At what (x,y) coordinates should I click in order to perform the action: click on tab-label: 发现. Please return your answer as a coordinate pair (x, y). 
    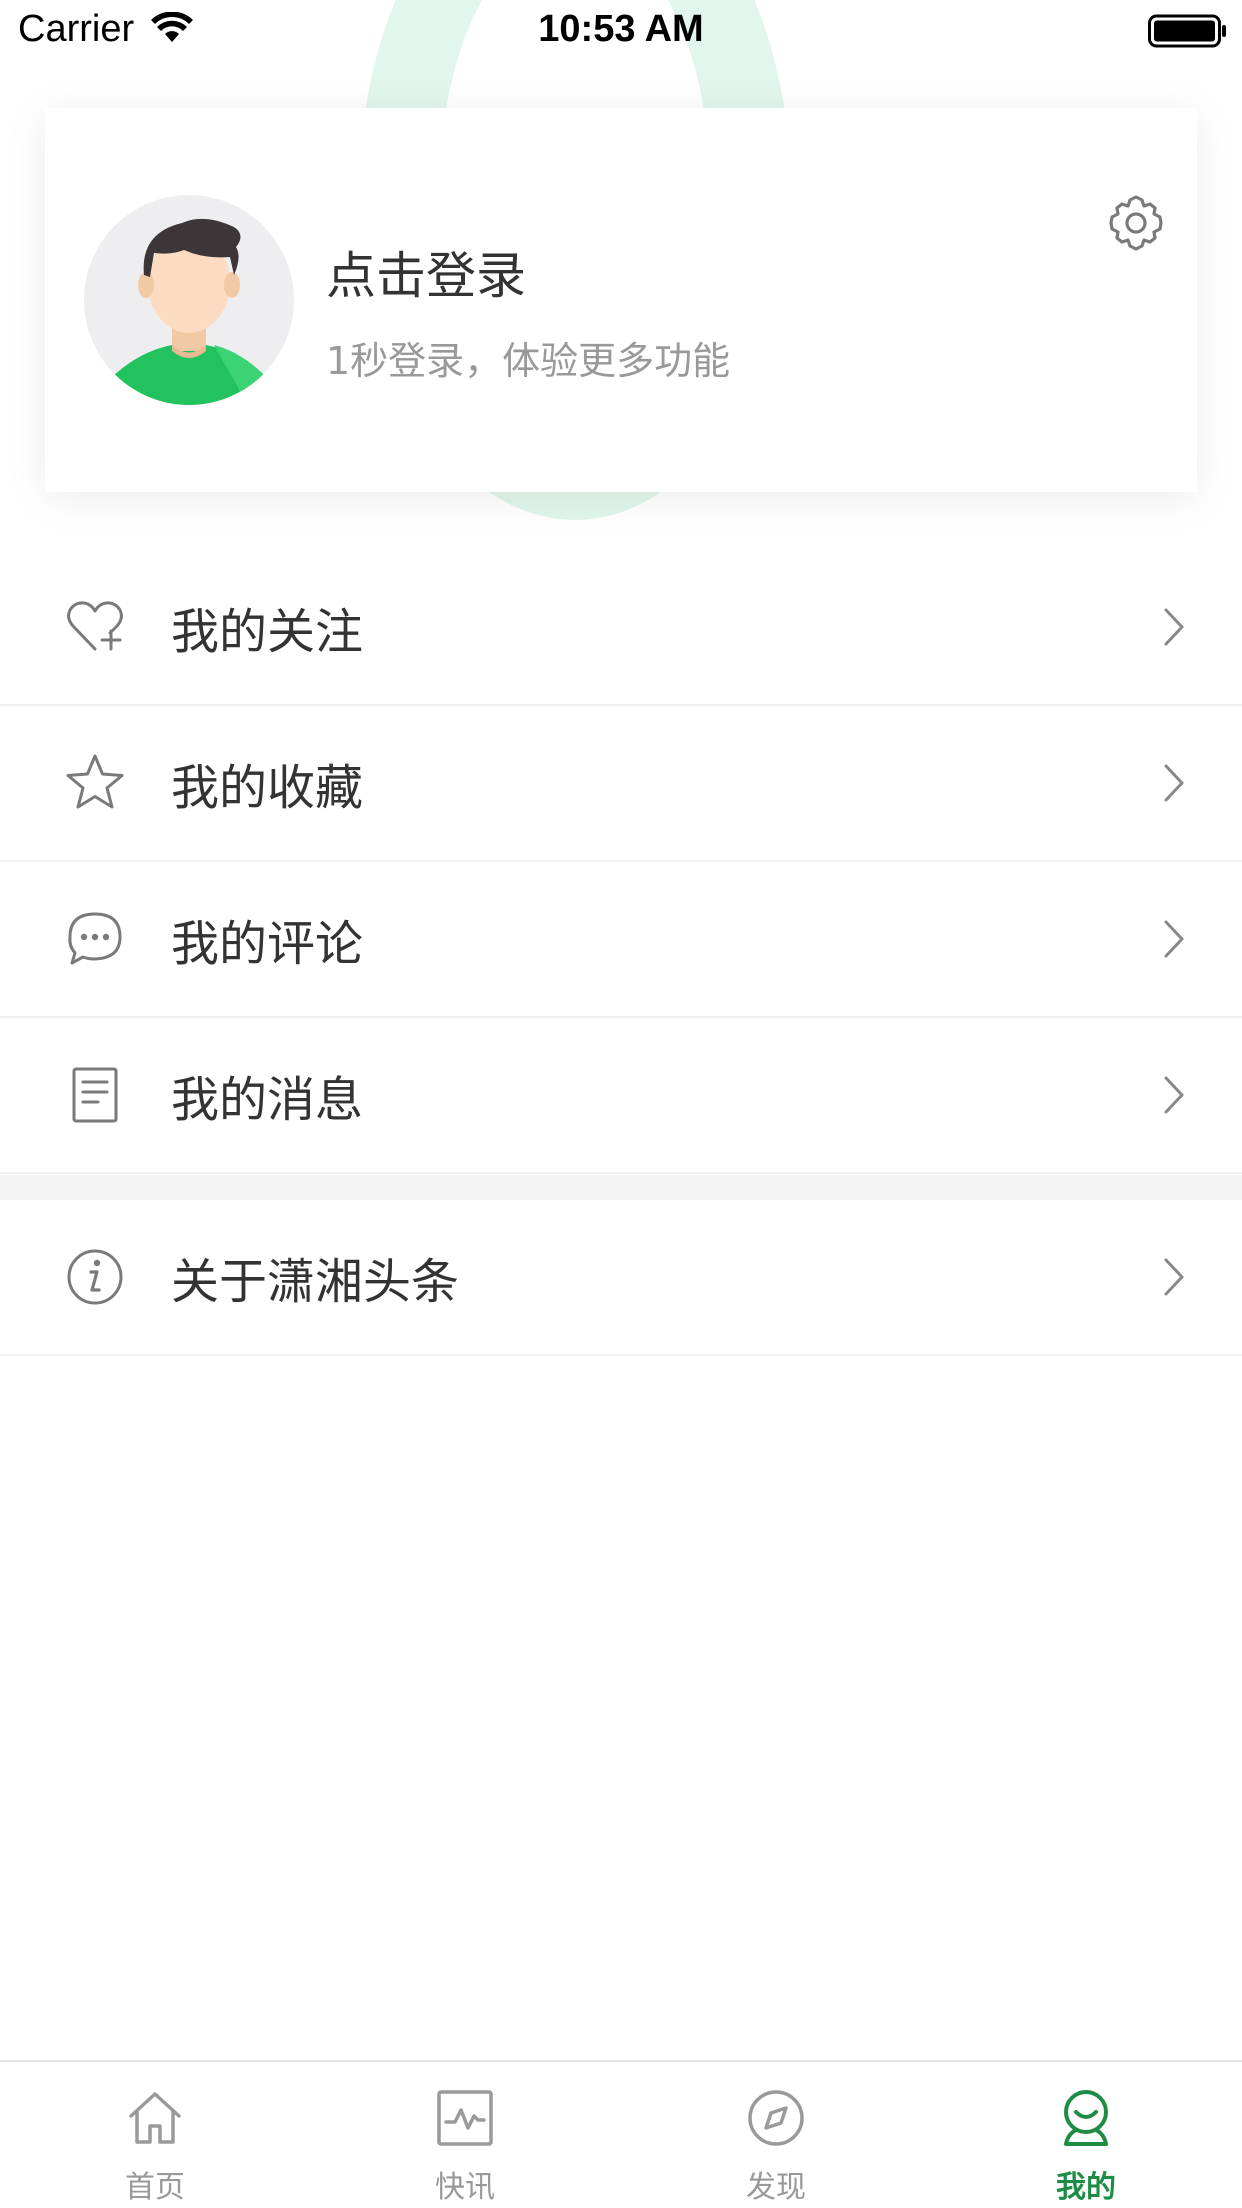
    Looking at the image, I should click on (776, 2187).